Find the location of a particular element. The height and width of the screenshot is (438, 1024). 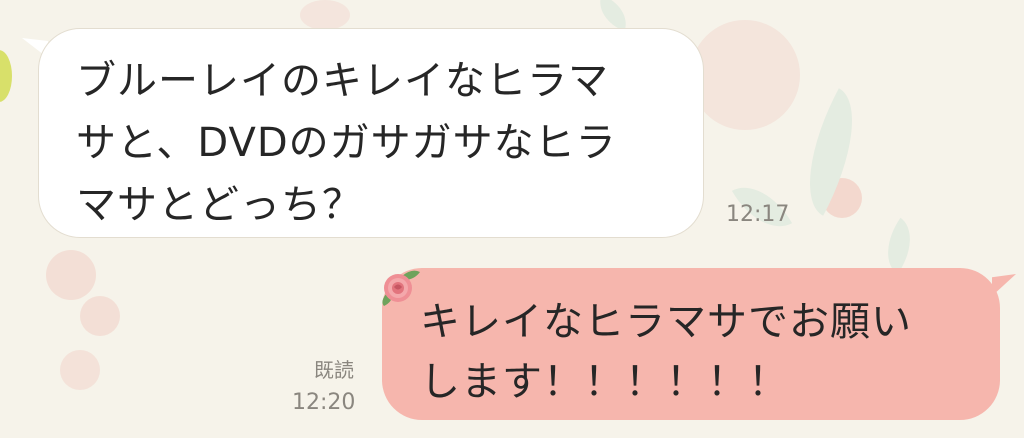

pink-rose-icon is located at coordinates (401, 288).